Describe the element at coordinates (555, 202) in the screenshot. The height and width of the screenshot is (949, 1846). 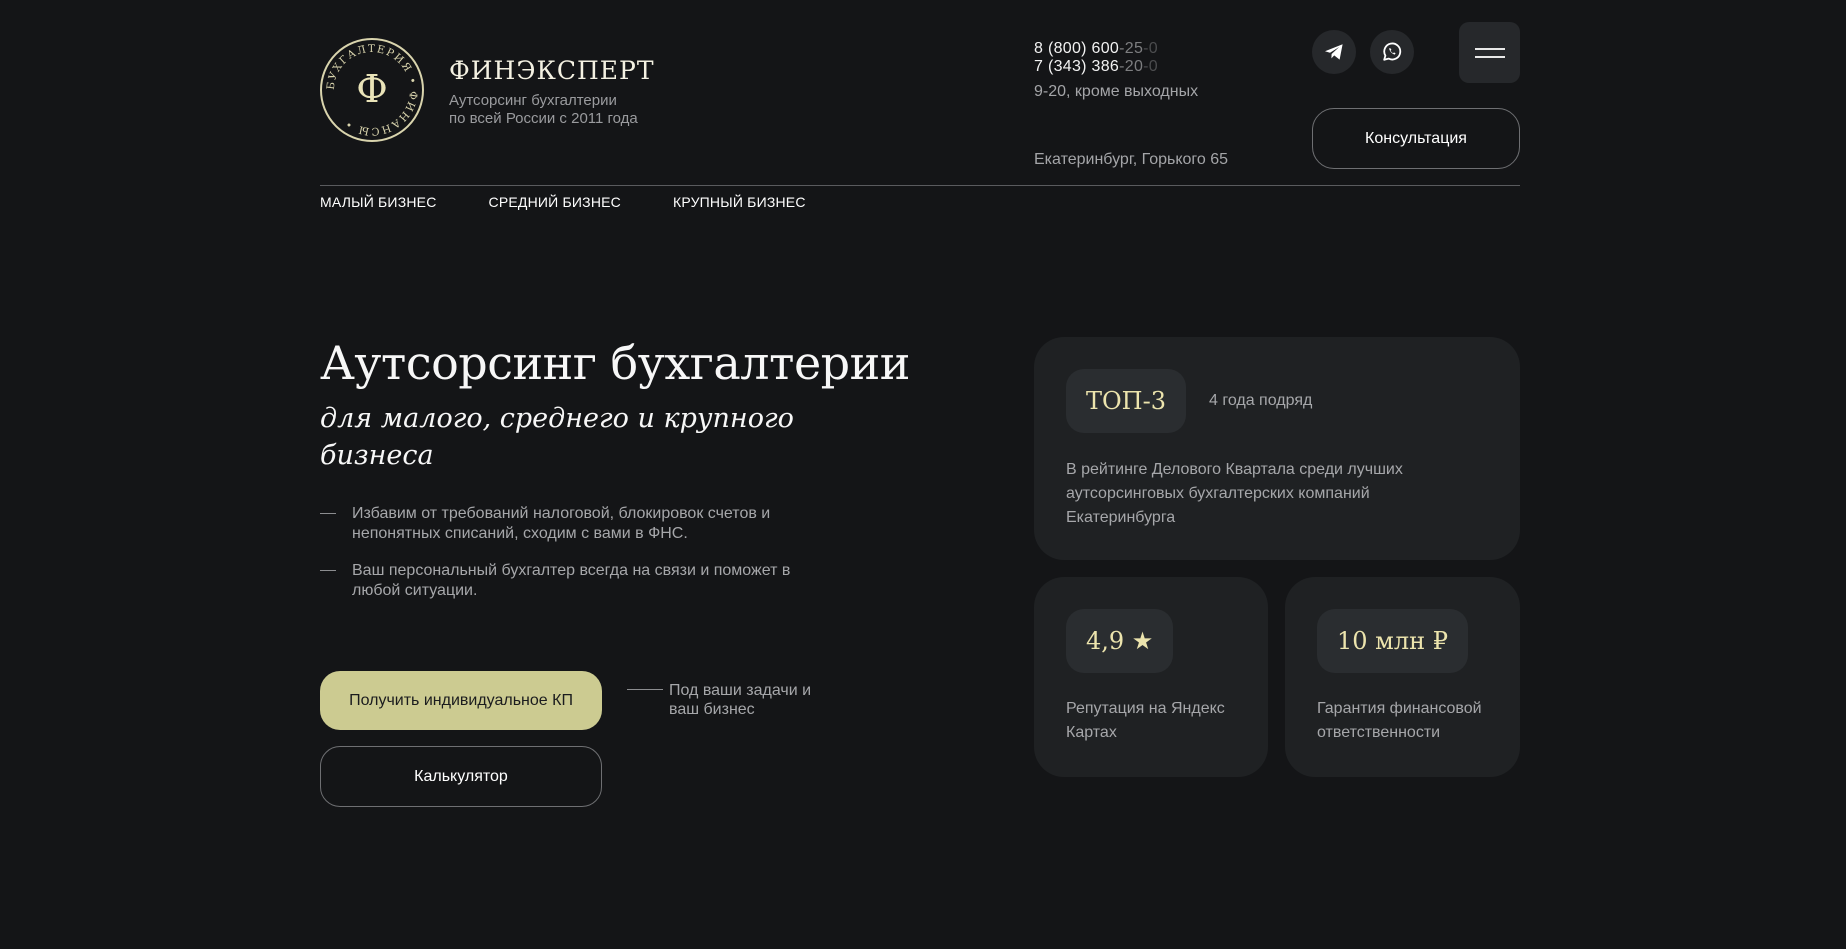
I see `nav-medium-business: СРЕДНИЙ БИЗНЕС` at that location.